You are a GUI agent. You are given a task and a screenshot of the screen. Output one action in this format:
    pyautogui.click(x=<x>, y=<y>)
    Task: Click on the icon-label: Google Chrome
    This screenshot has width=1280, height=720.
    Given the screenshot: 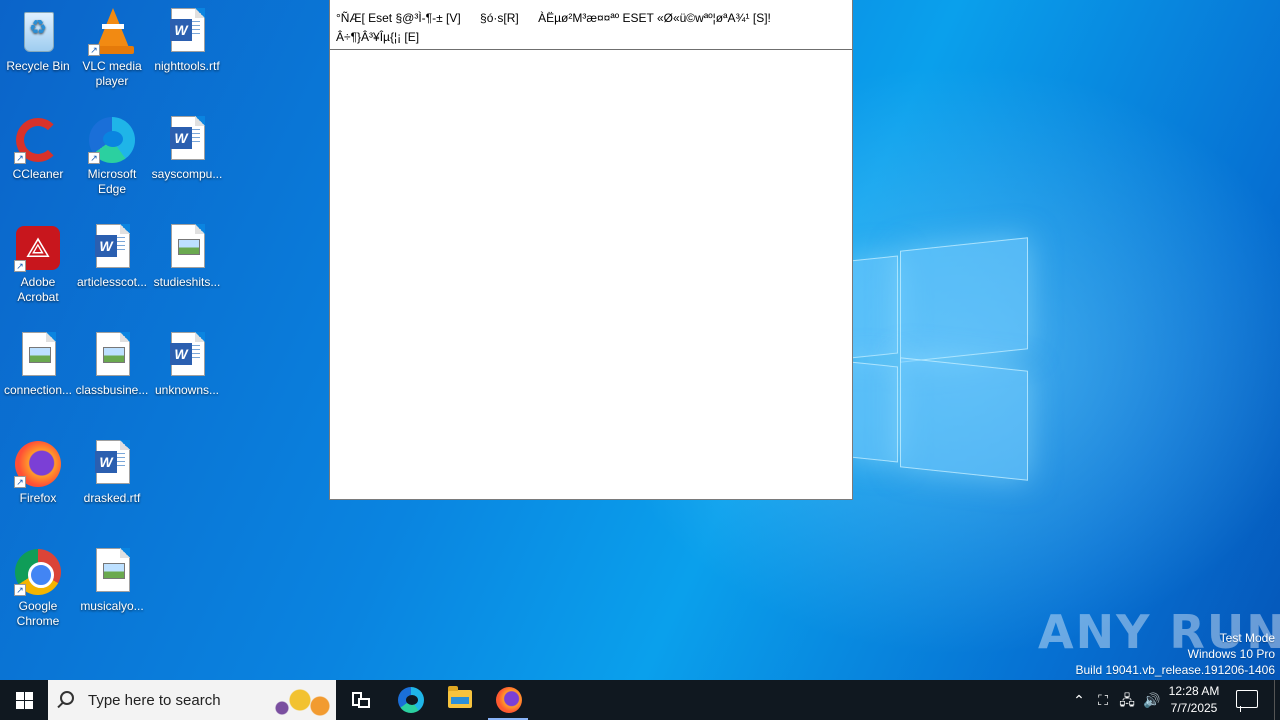 What is the action you would take?
    pyautogui.click(x=38, y=613)
    